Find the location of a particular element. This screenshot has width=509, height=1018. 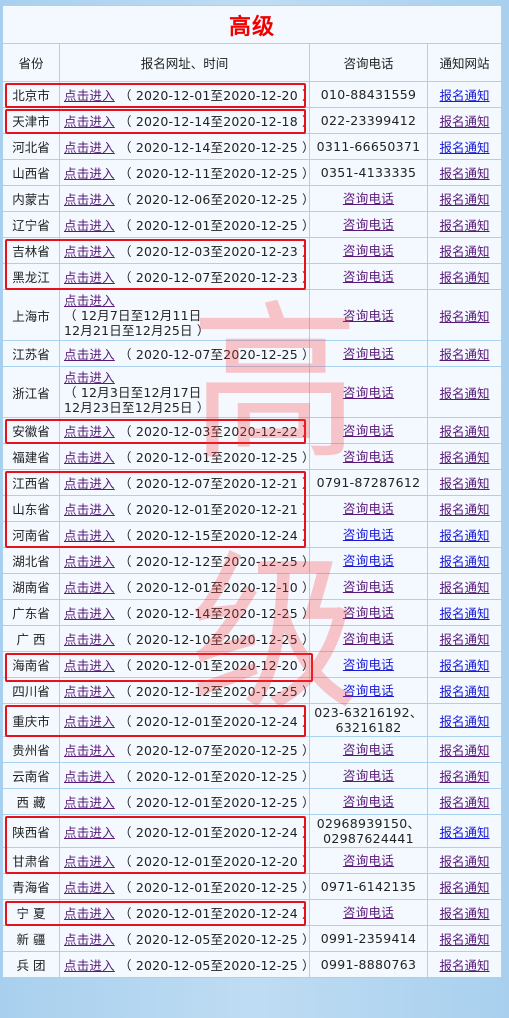

registration-cell: 点击进入 （ 2020-12-14至2020-12-18 ） is located at coordinates (187, 120).